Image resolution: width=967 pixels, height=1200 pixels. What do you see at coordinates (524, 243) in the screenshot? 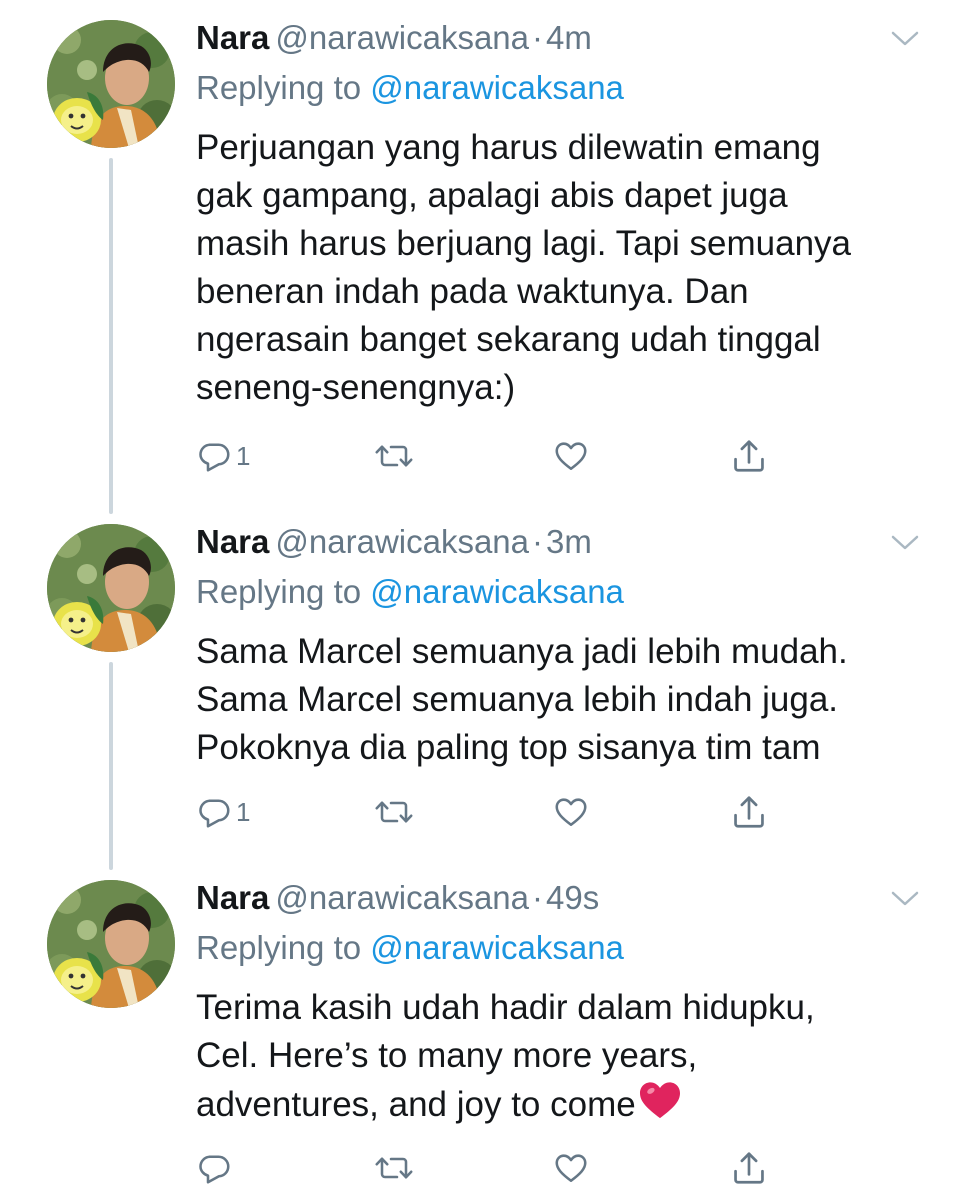
I see `tweet-text-line: masih harus berjuang lagi. Tapi semuanya` at bounding box center [524, 243].